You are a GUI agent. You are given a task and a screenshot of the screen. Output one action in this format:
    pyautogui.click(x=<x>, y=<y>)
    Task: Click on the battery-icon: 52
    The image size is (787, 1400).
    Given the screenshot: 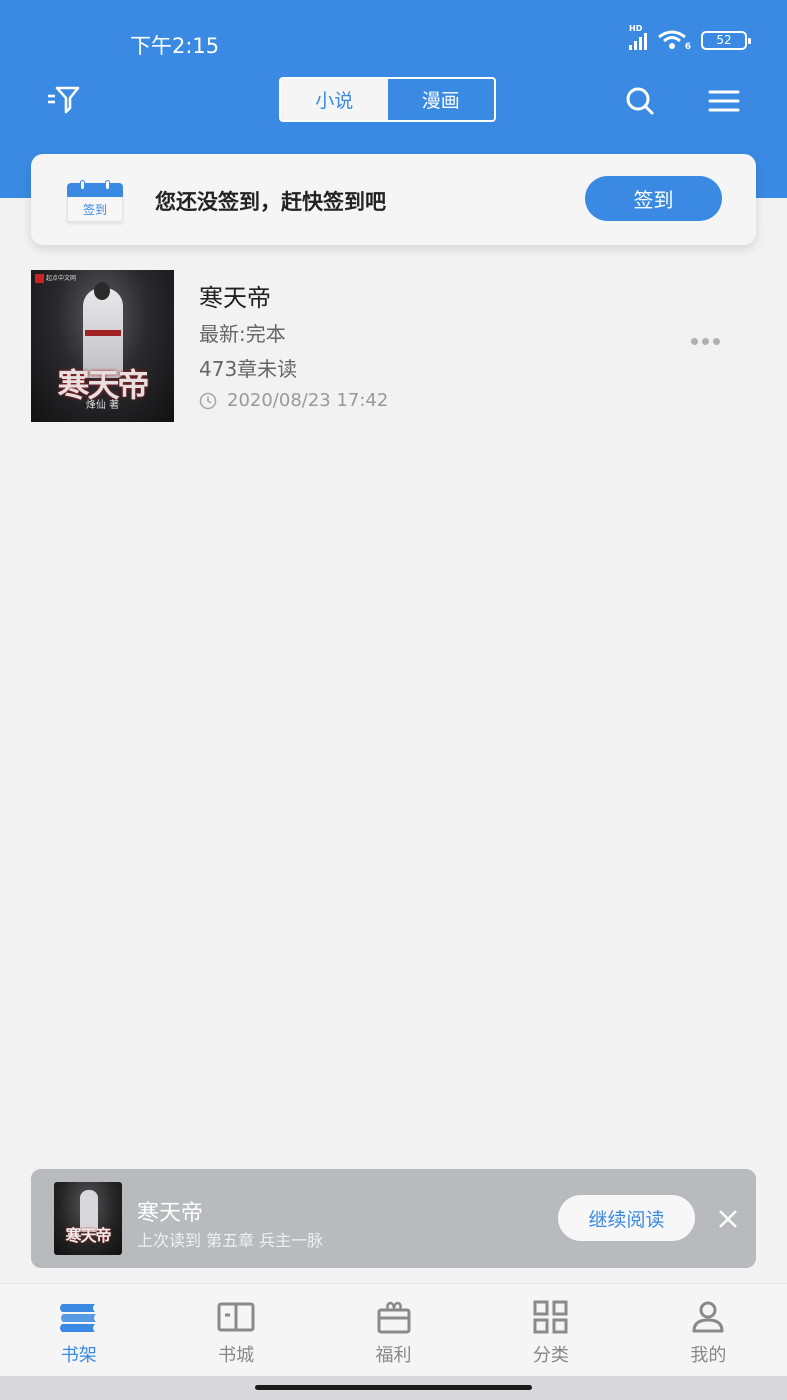 What is the action you would take?
    pyautogui.click(x=726, y=40)
    